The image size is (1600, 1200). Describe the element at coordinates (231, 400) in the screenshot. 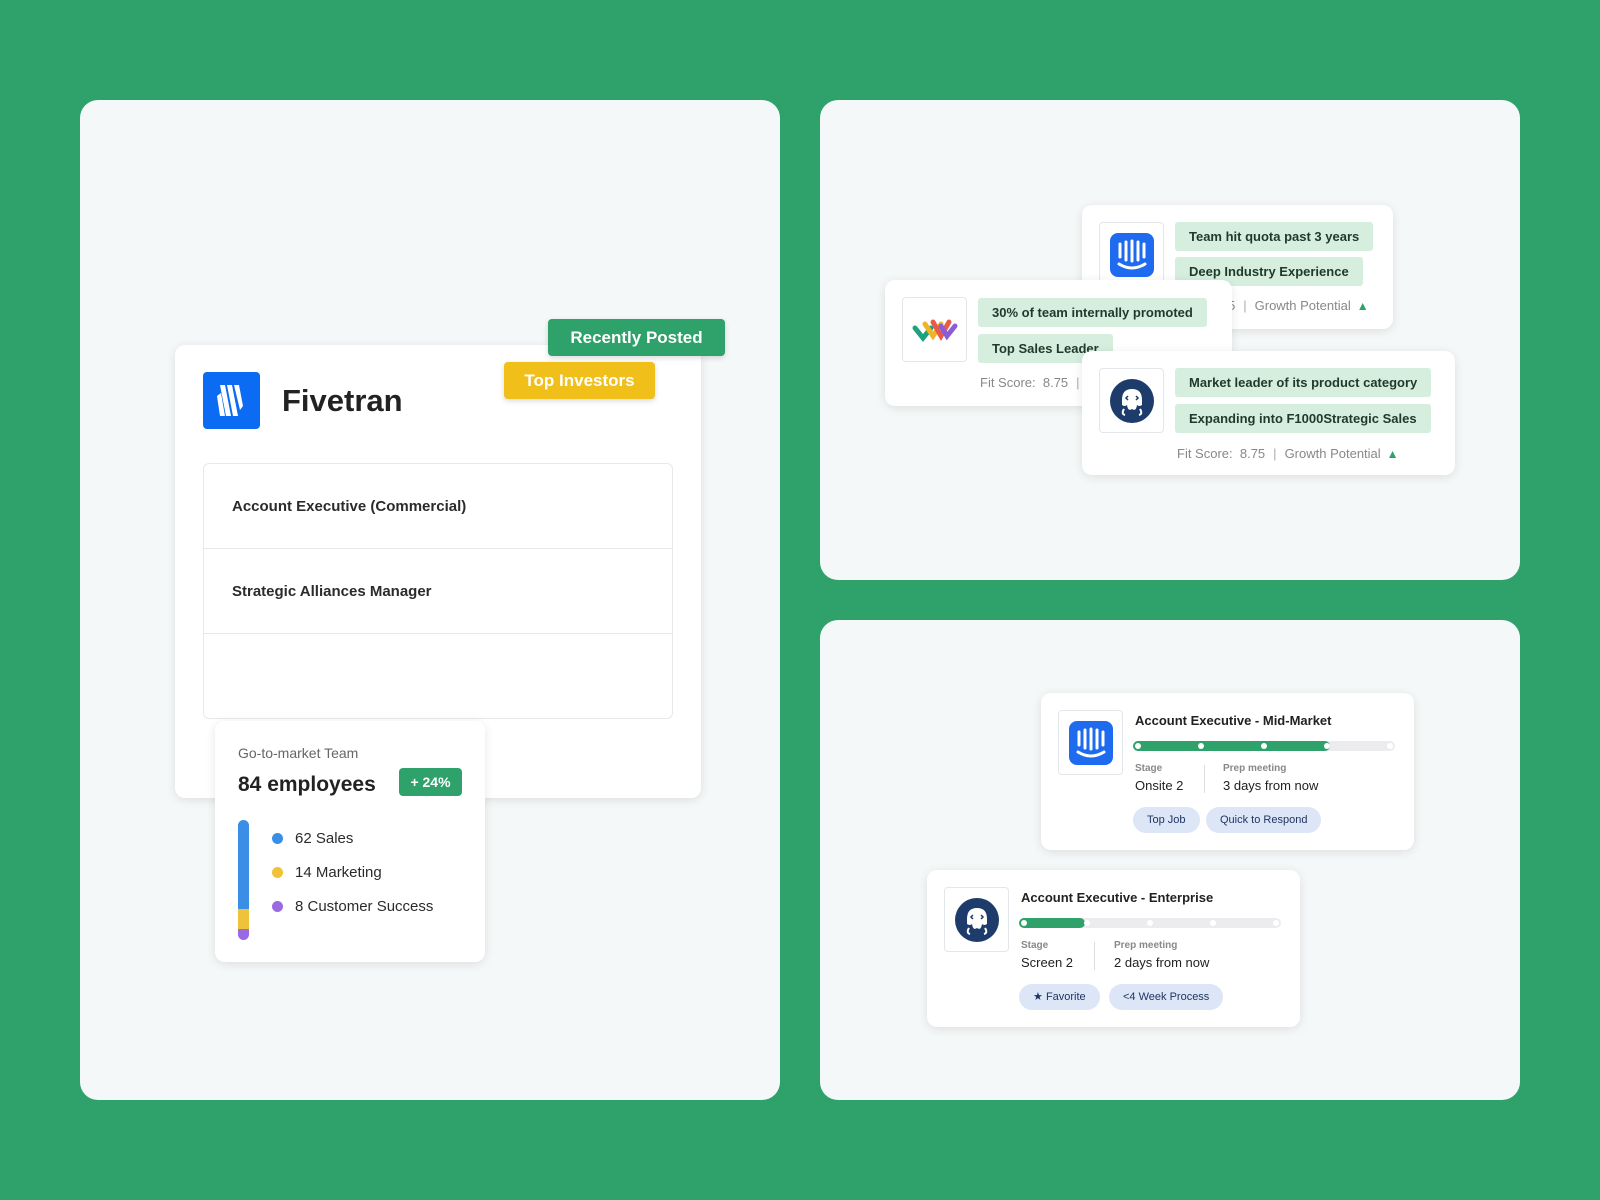

I see `fivetran-logo-icon` at that location.